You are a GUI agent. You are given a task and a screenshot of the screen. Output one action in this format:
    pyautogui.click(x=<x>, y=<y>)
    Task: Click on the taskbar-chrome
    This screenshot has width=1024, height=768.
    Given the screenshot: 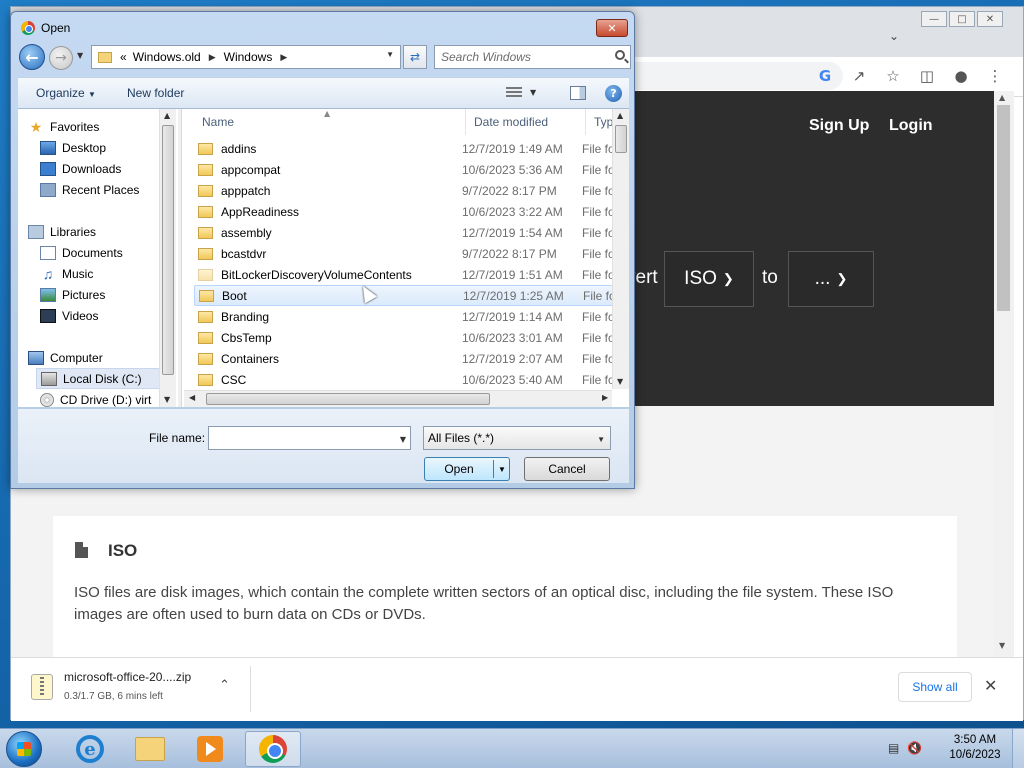 What is the action you would take?
    pyautogui.click(x=273, y=749)
    